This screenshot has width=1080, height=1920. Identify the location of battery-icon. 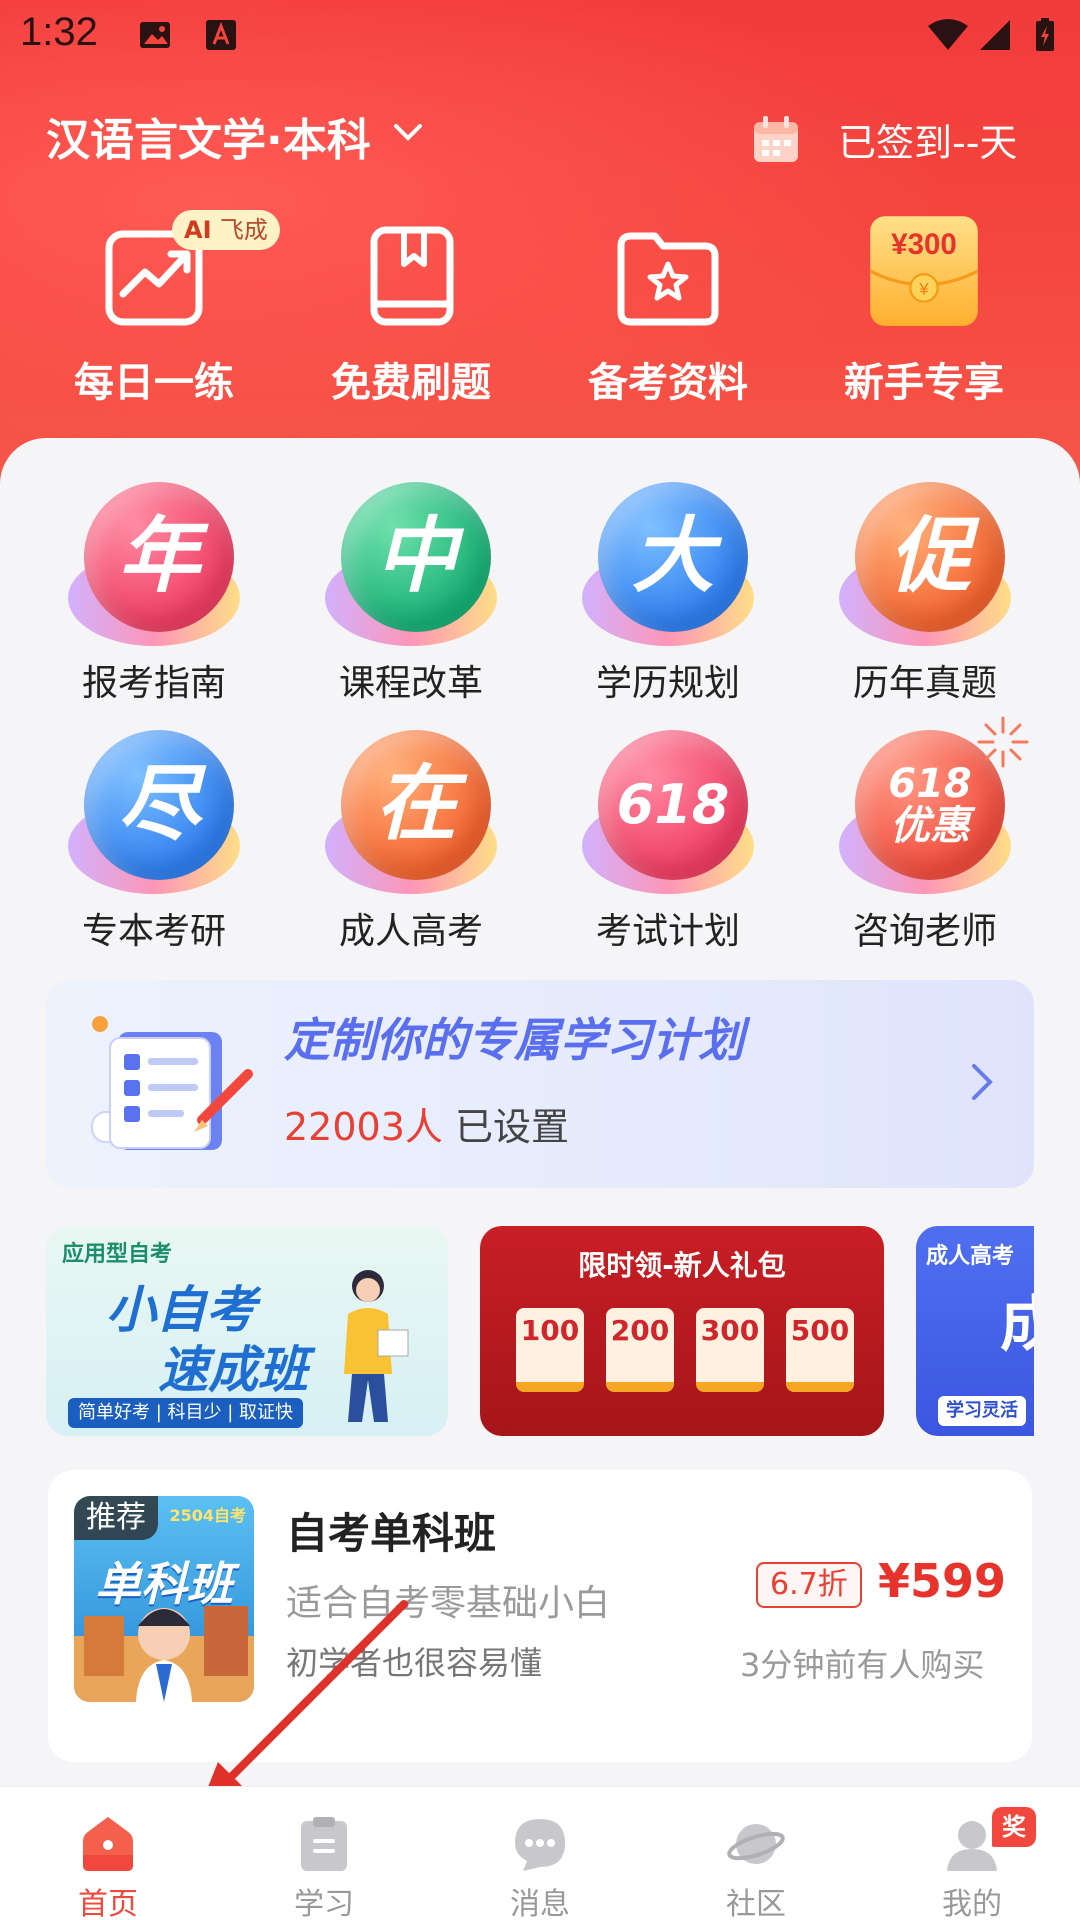
(1045, 34).